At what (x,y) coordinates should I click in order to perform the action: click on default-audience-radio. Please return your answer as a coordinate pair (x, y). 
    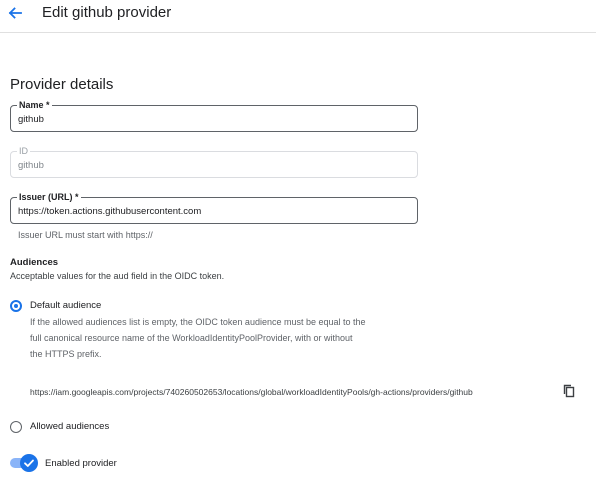
    Looking at the image, I should click on (16, 306).